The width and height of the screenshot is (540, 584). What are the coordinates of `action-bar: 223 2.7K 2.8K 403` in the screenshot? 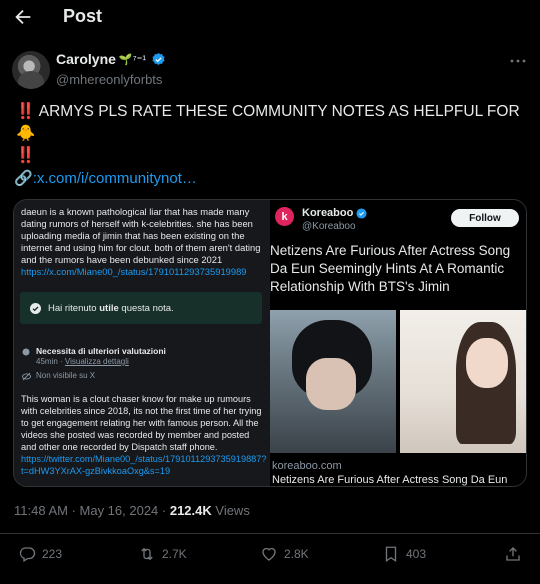 It's located at (270, 557).